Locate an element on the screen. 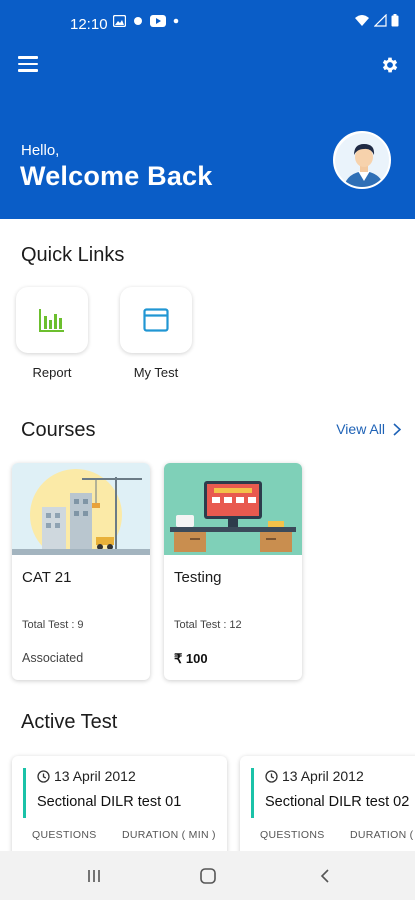  construction-illustration is located at coordinates (81, 509).